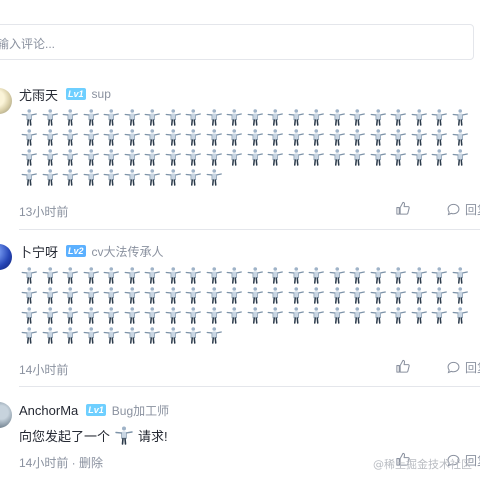 This screenshot has height=480, width=480. Describe the element at coordinates (93, 435) in the screenshot. I see `comment-text: 向您发起了一个 请求!` at that location.